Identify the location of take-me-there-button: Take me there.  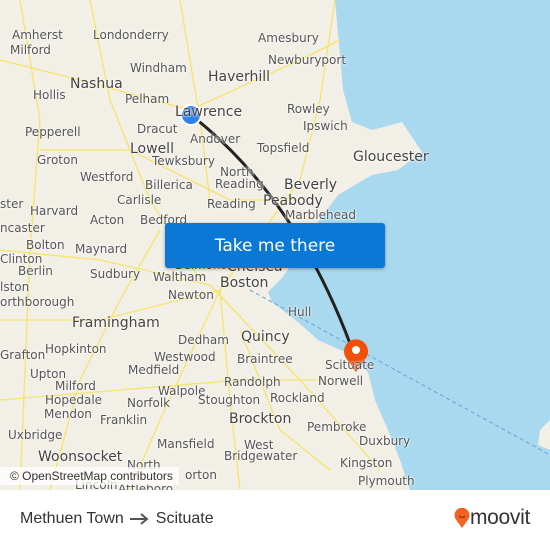
(275, 245).